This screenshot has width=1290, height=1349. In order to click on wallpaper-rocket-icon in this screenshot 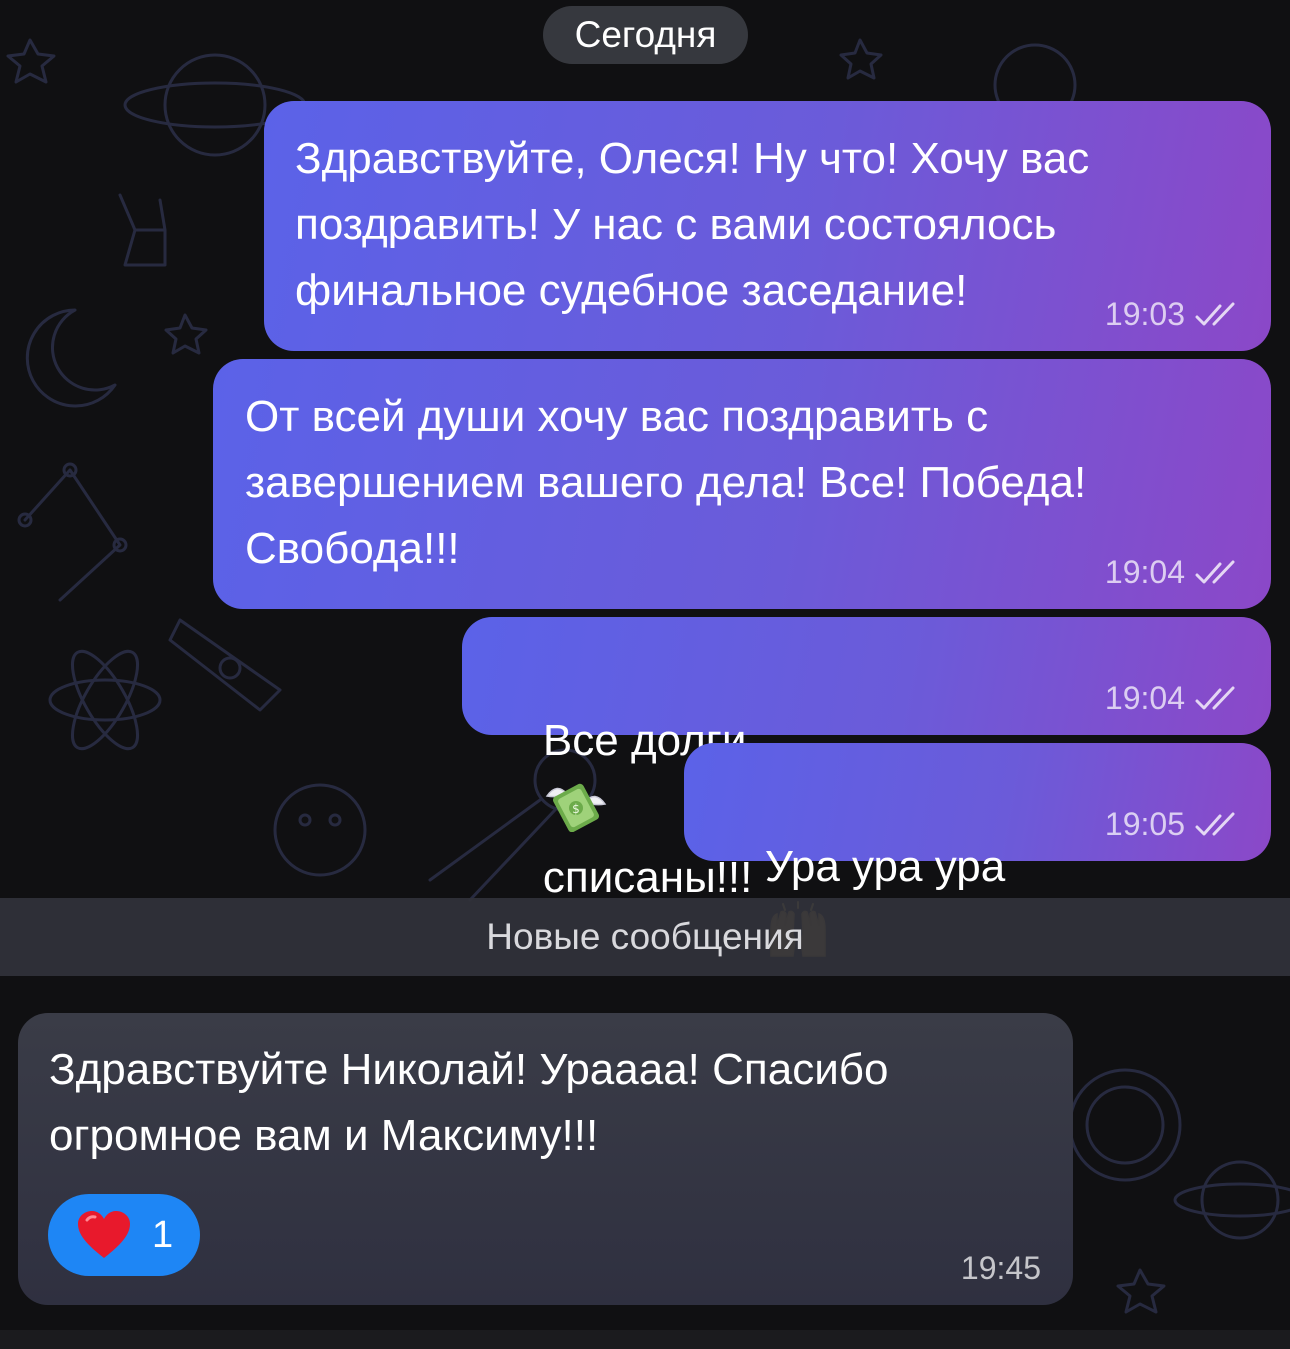, I will do `click(225, 665)`.